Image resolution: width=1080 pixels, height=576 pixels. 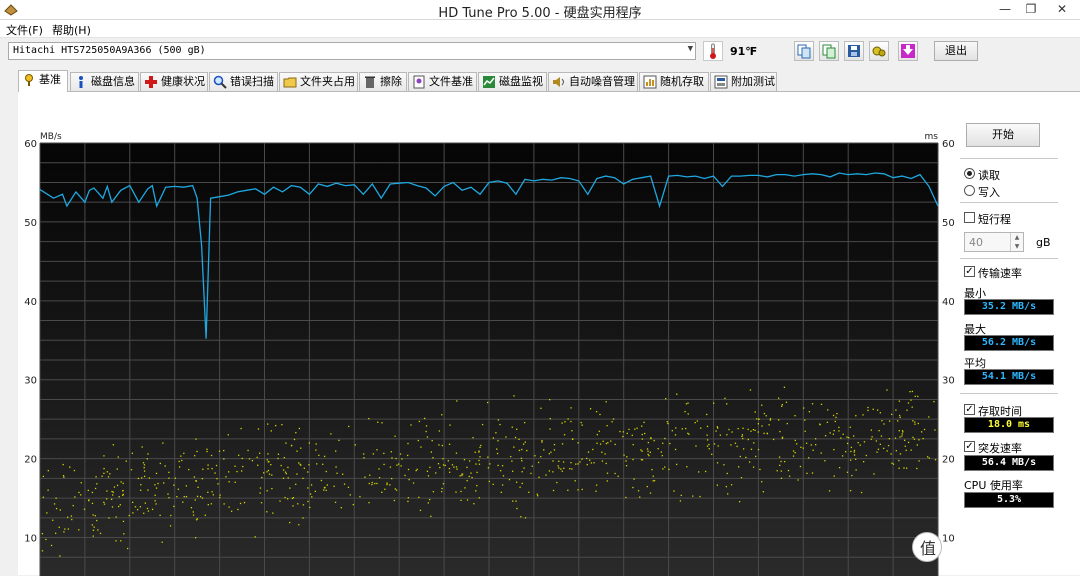 I want to click on tab-error-scan: 错误扫描, so click(x=243, y=81).